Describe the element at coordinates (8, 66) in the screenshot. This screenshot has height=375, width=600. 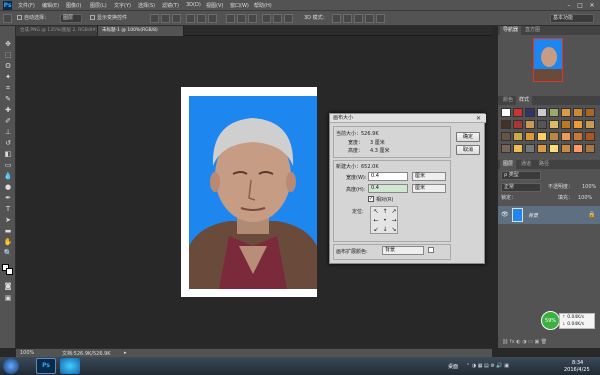
I see `lasso-tool-icon: ʘ` at that location.